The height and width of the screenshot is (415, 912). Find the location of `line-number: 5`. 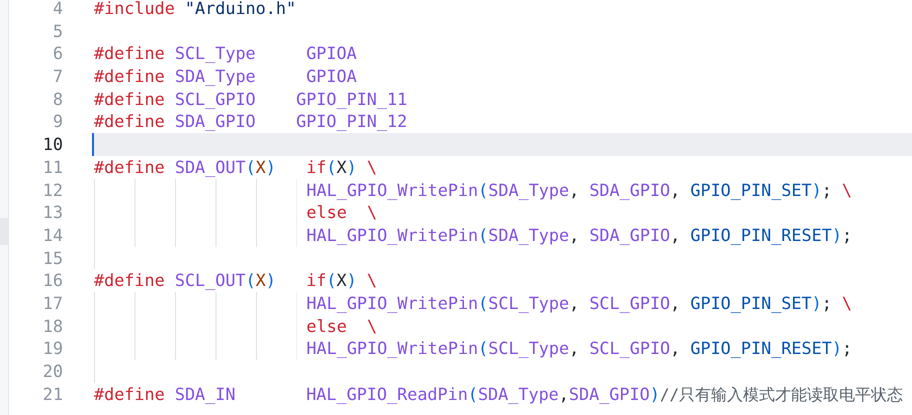

line-number: 5 is located at coordinates (57, 31).